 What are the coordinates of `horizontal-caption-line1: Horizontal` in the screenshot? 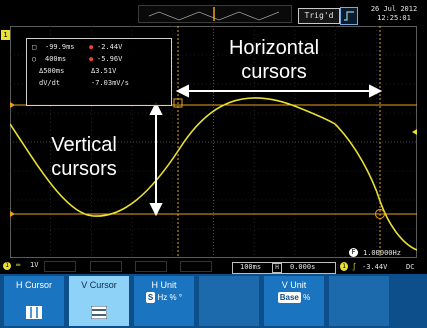 It's located at (274, 48).